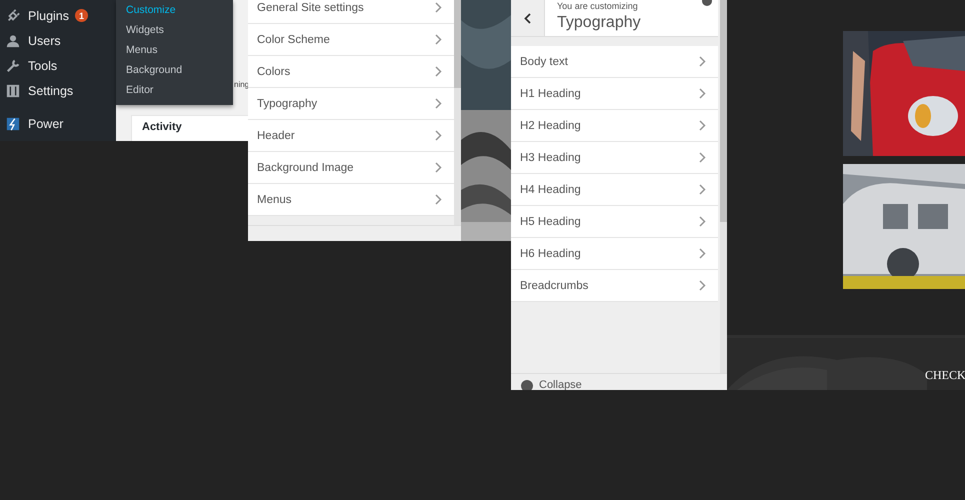 This screenshot has height=500, width=965. Describe the element at coordinates (174, 13) in the screenshot. I see `submenu-item: Customize` at that location.